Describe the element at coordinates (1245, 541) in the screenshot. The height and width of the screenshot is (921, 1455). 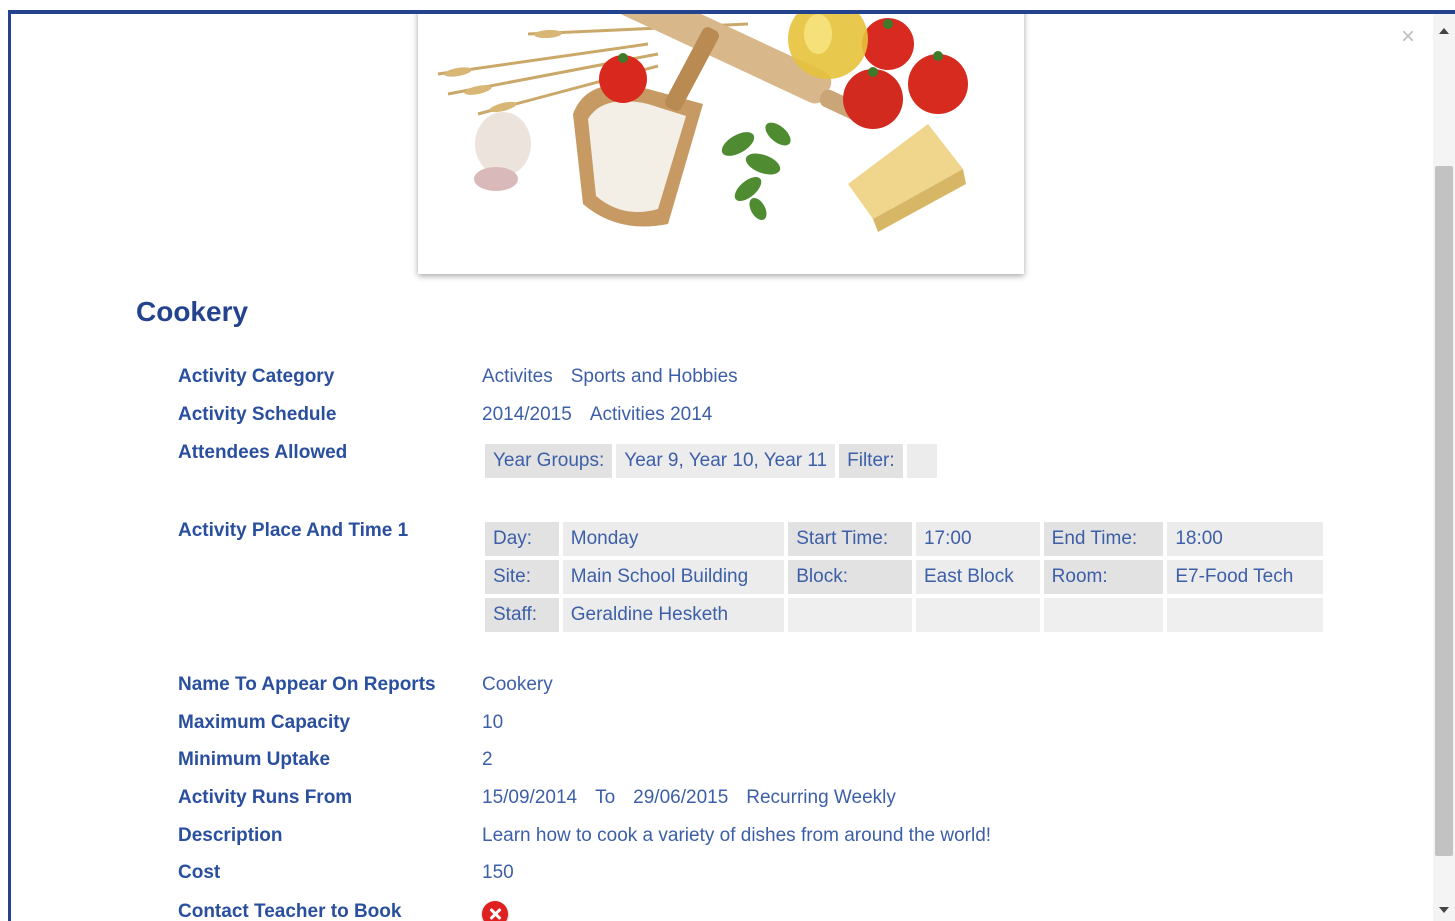
I see `end-time-value: 18:00` at that location.